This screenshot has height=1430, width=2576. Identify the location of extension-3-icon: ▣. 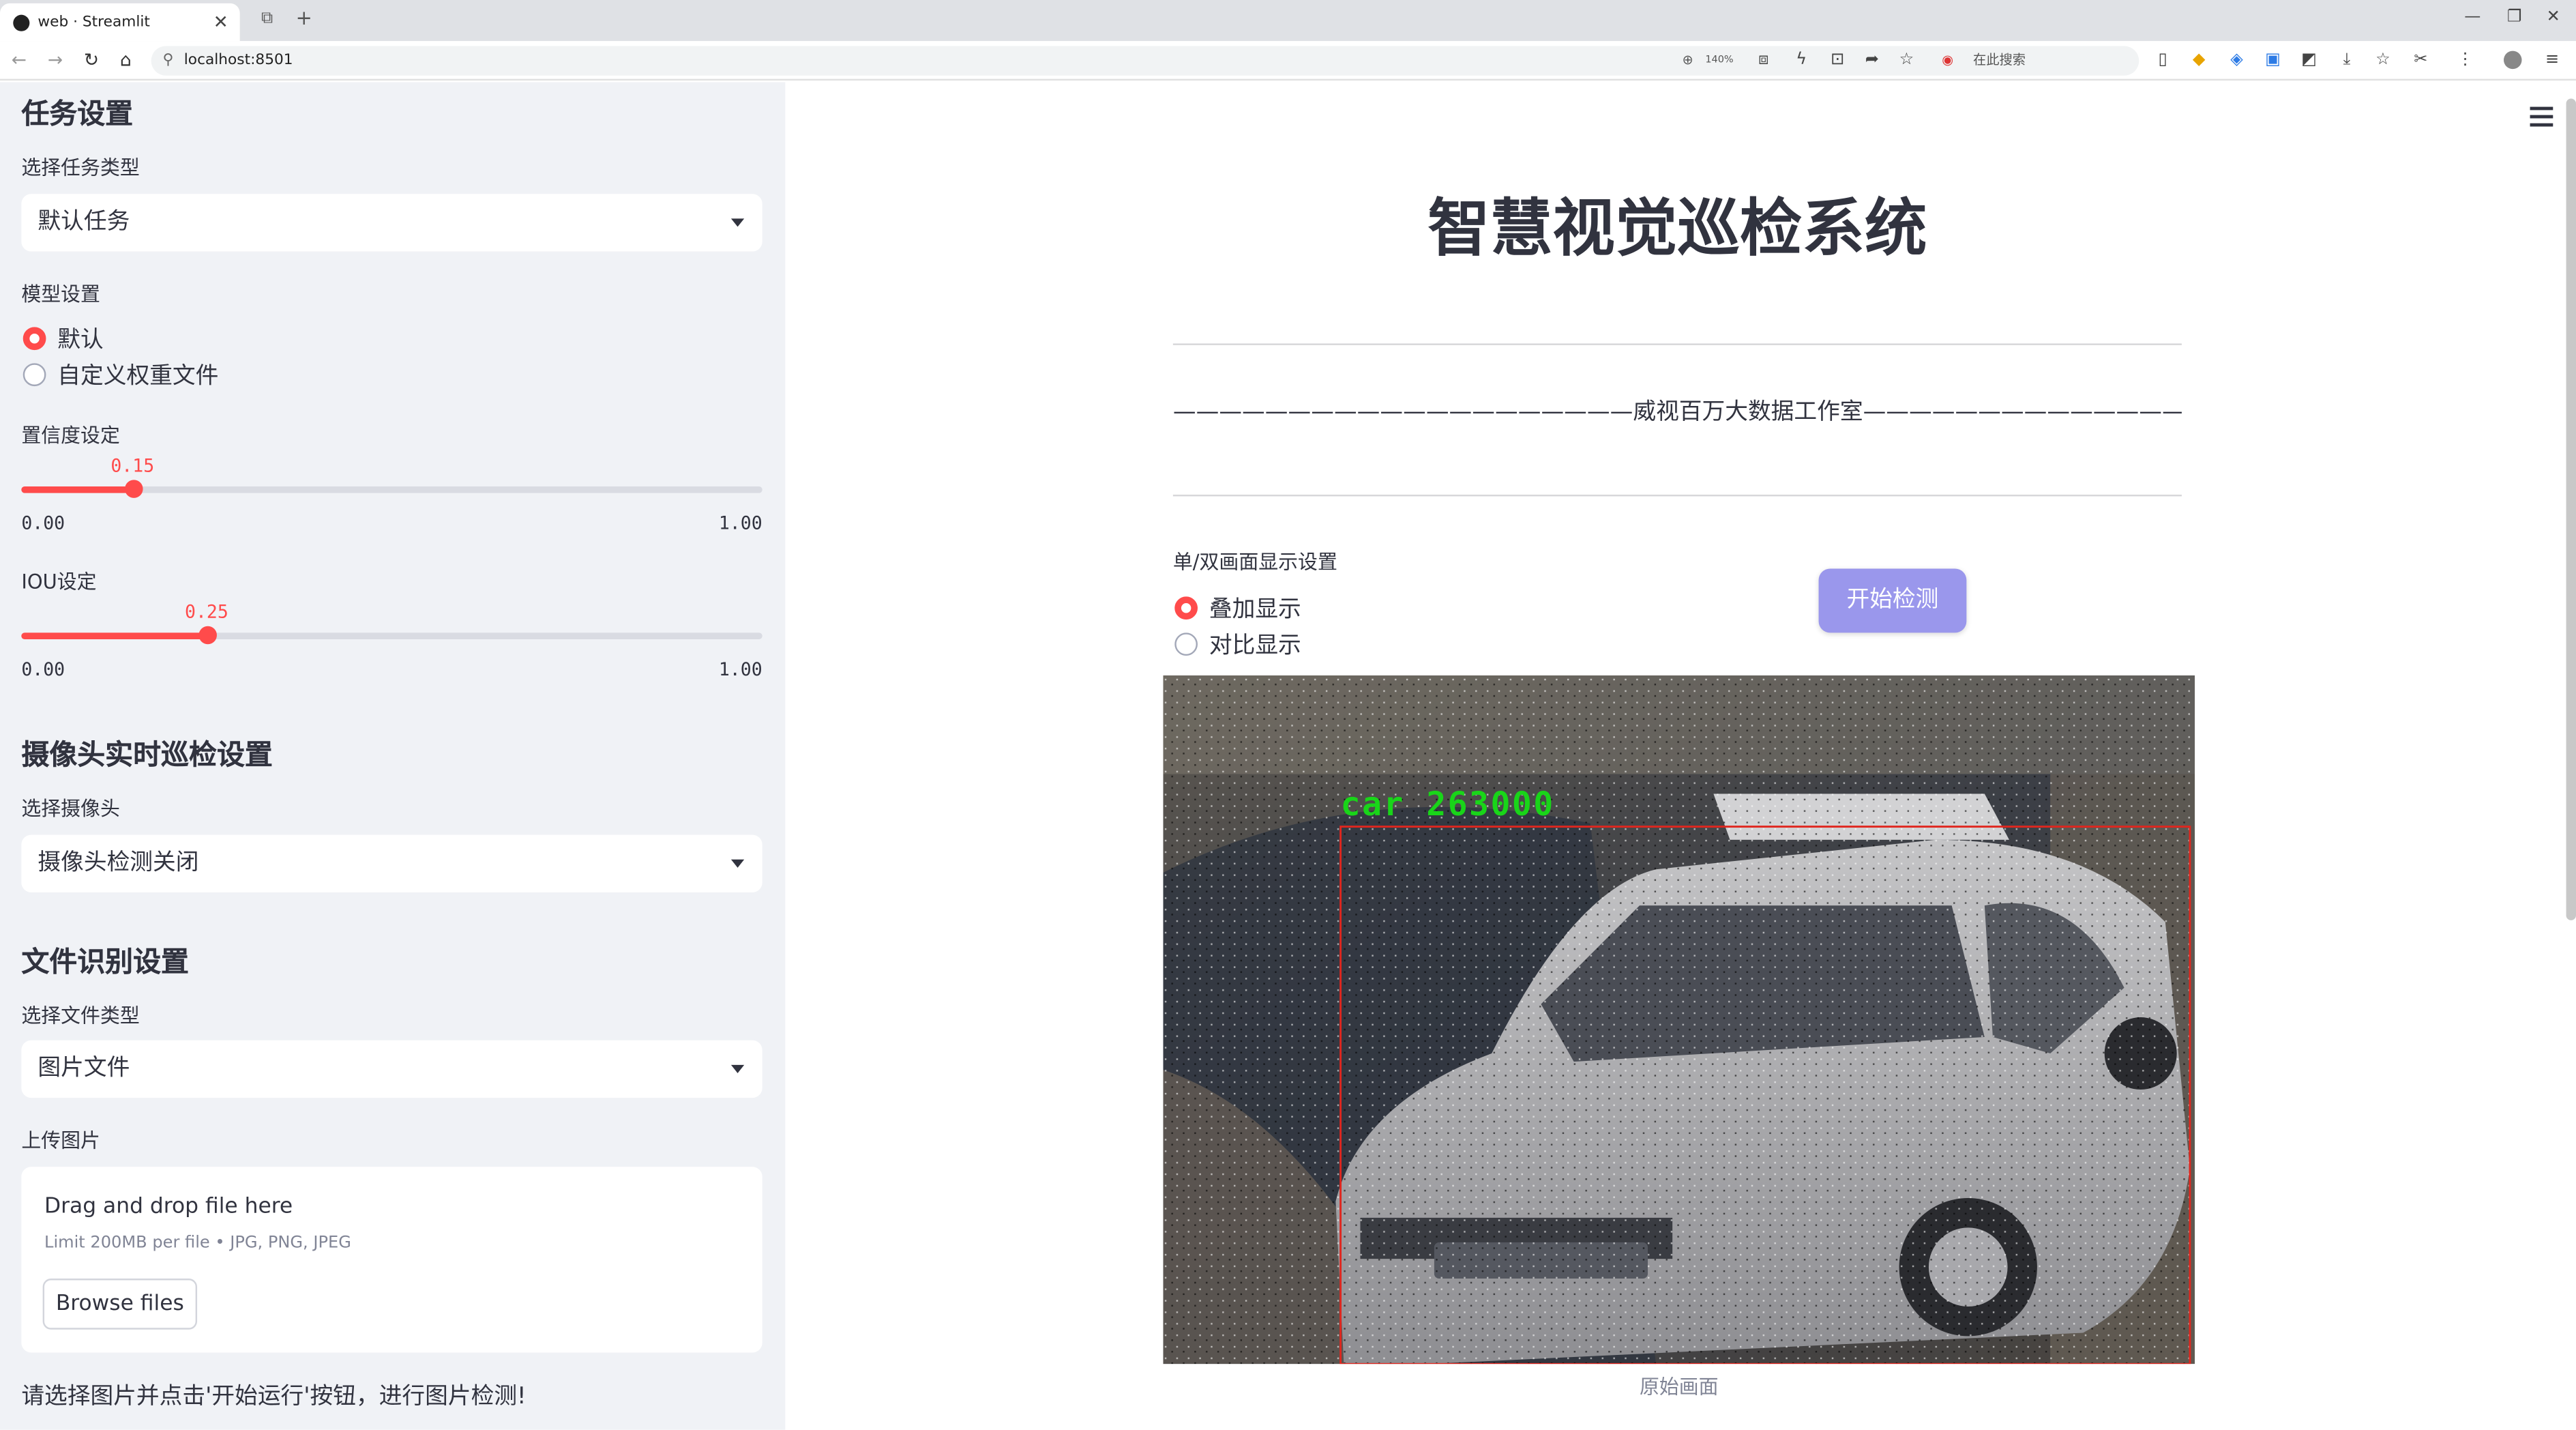
(2272, 60).